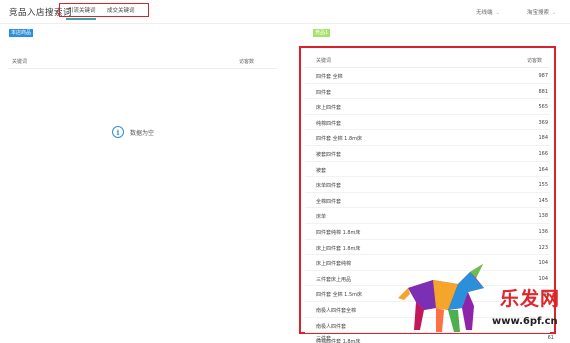  I want to click on empty-state-text: 数据为空, so click(142, 133).